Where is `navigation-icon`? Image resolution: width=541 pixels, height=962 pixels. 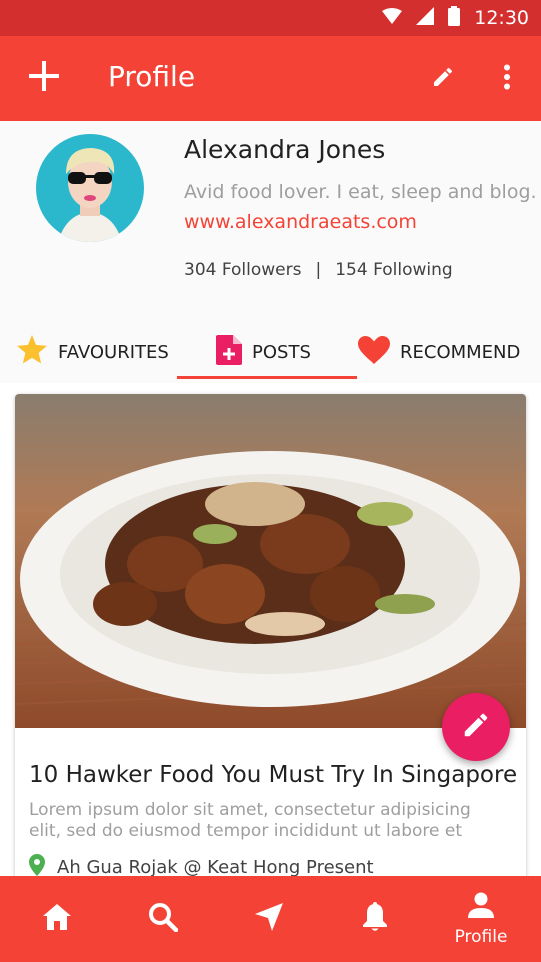 navigation-icon is located at coordinates (269, 919).